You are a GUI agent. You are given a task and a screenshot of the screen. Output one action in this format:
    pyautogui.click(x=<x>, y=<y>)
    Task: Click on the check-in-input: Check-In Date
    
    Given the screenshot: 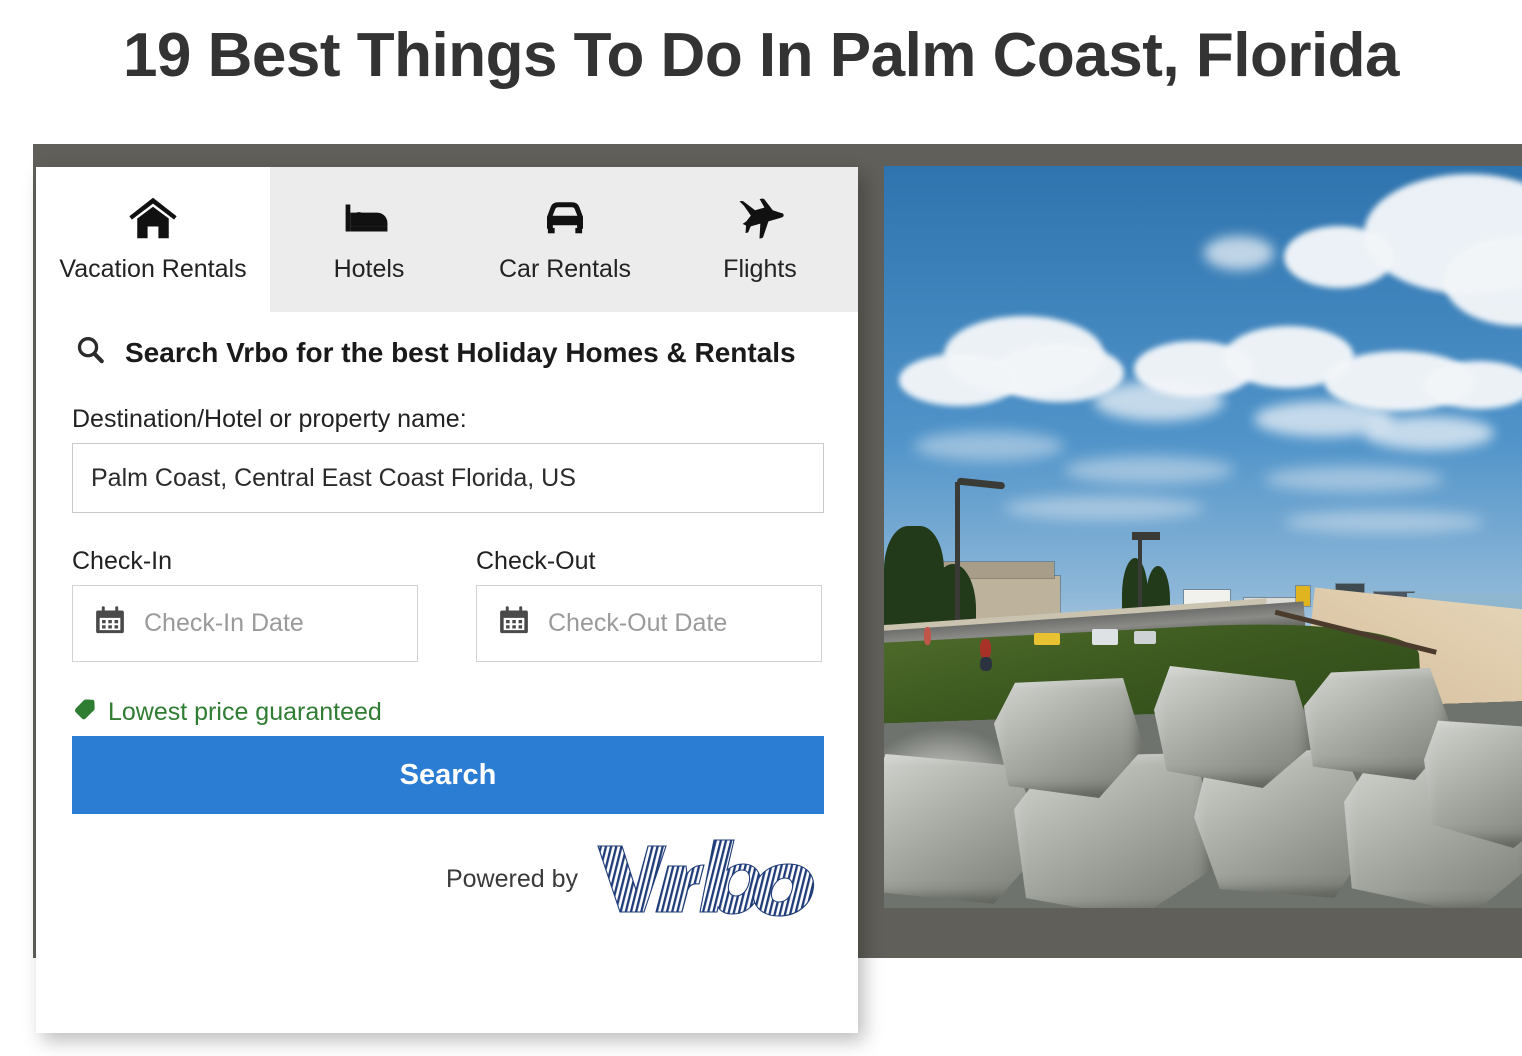 What is the action you would take?
    pyautogui.click(x=245, y=624)
    